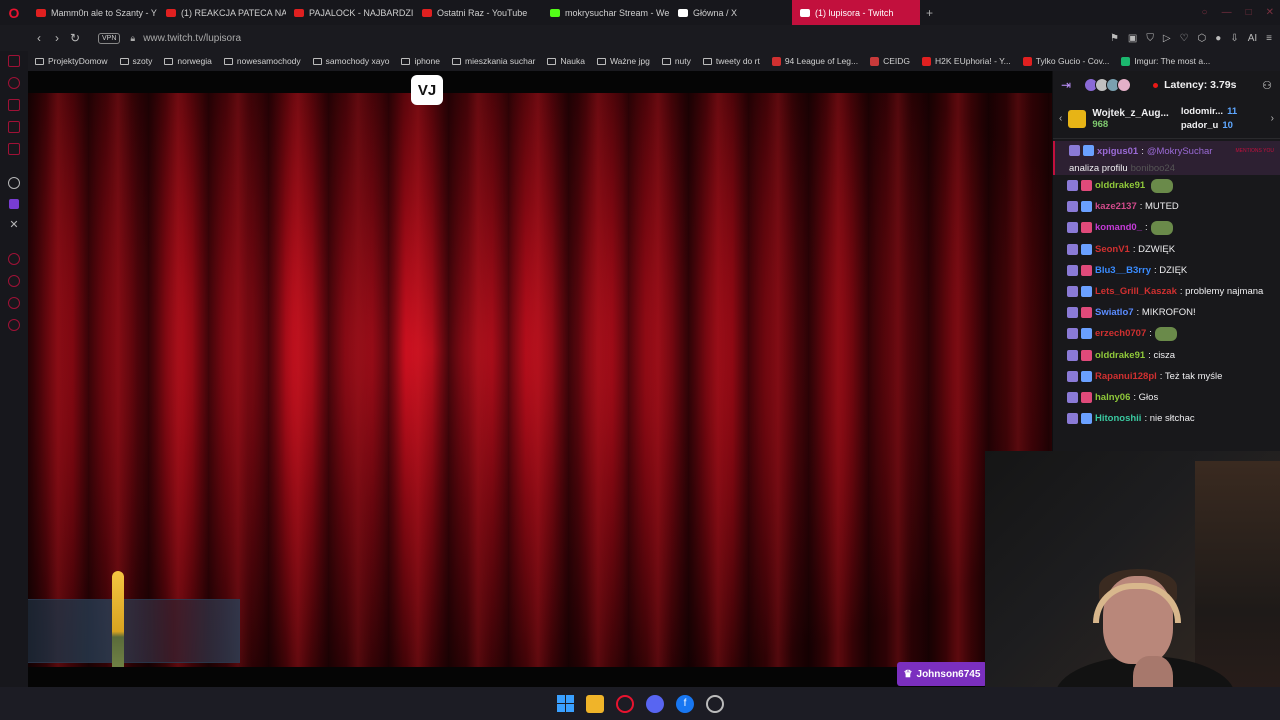 The width and height of the screenshot is (1280, 720). Describe the element at coordinates (14, 204) in the screenshot. I see `twitch-icon` at that location.